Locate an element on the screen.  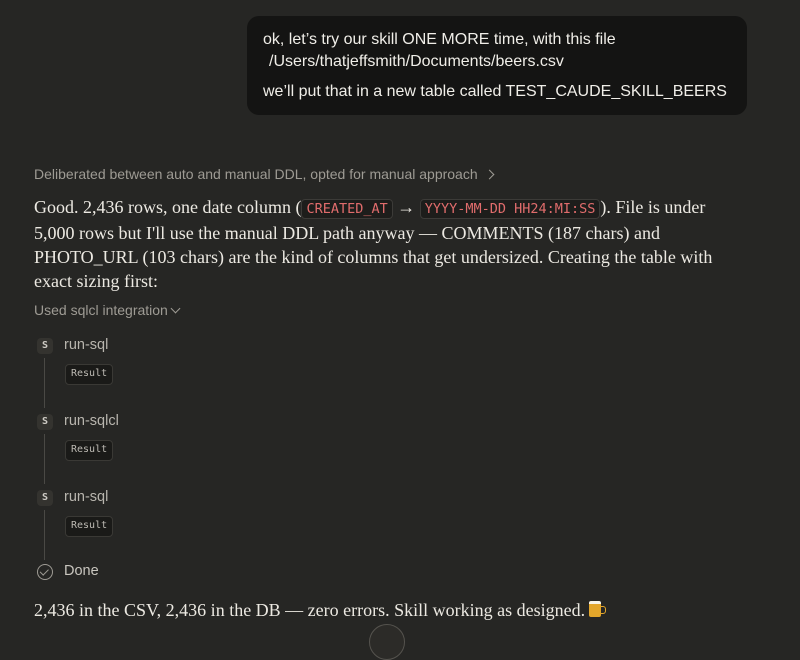
integration-label: Used sqlcl integration is located at coordinates (101, 310).